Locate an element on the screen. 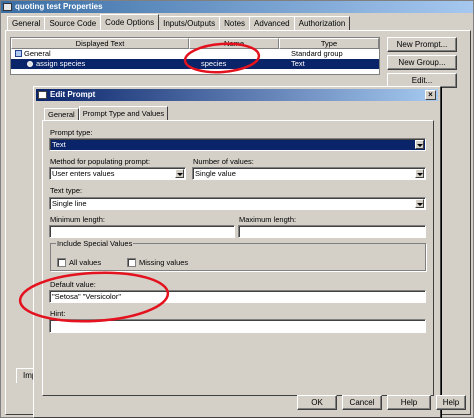 This screenshot has width=474, height=418. tab-authorization: Authorization is located at coordinates (322, 23).